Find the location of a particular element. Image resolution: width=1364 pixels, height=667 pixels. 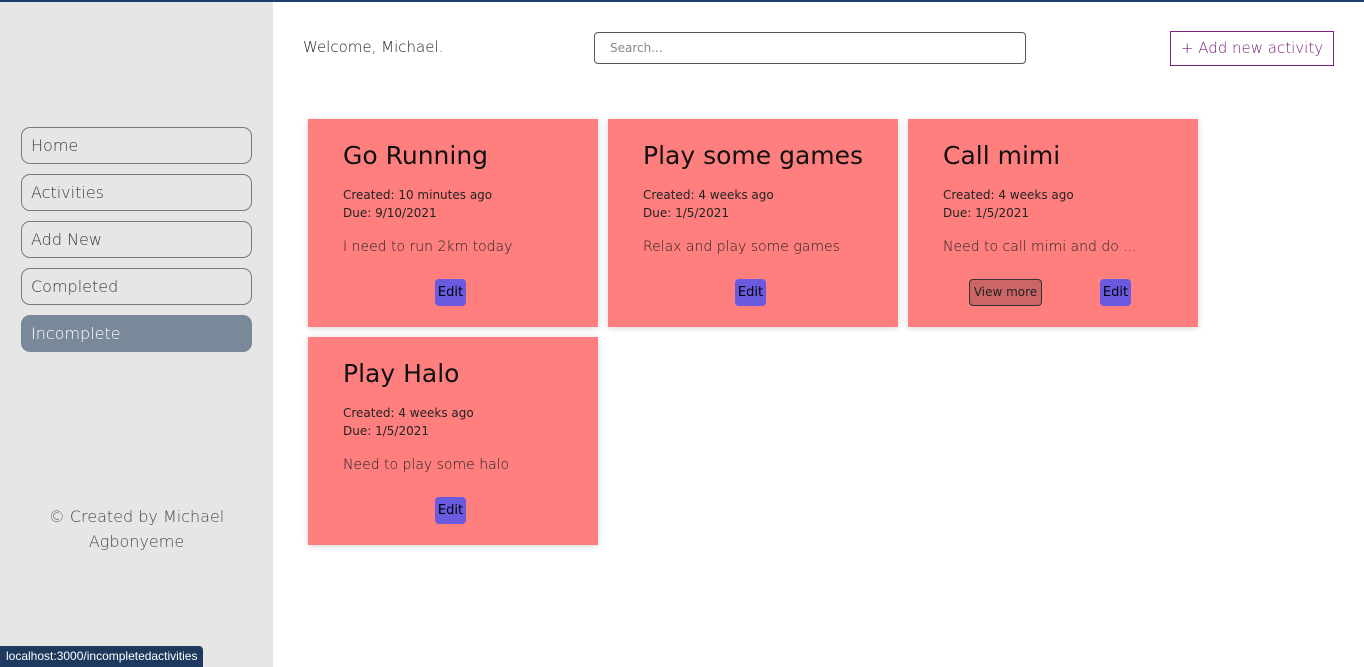

welcome-message: Welcome, Michael. is located at coordinates (373, 47).